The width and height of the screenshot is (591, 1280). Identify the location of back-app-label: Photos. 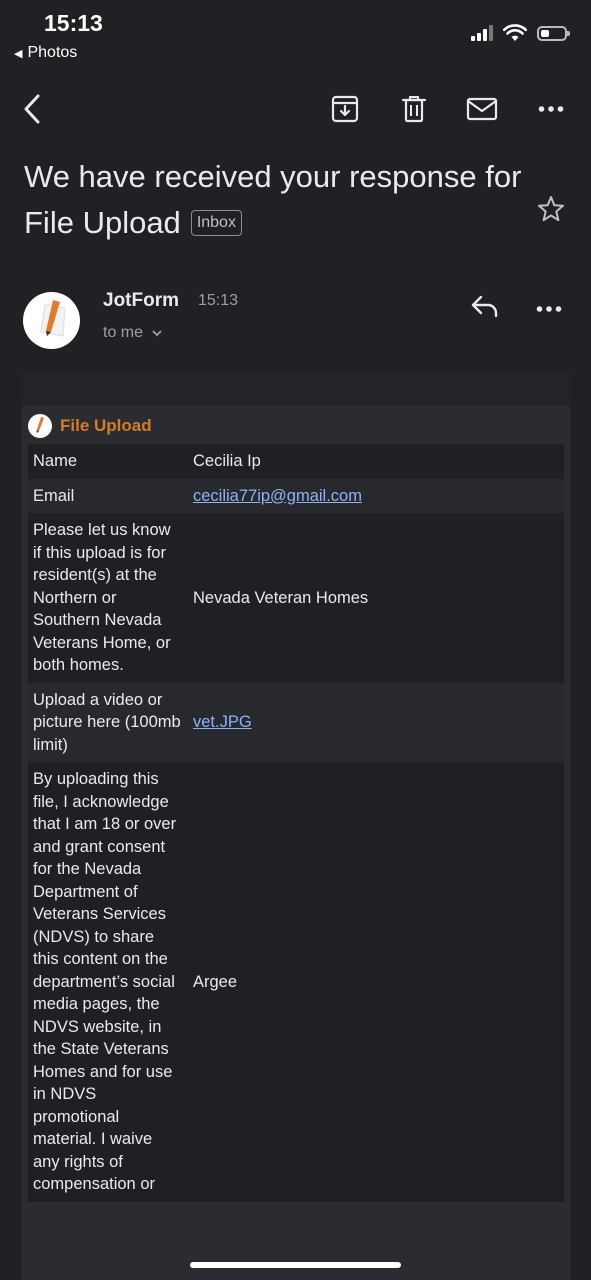
(52, 52).